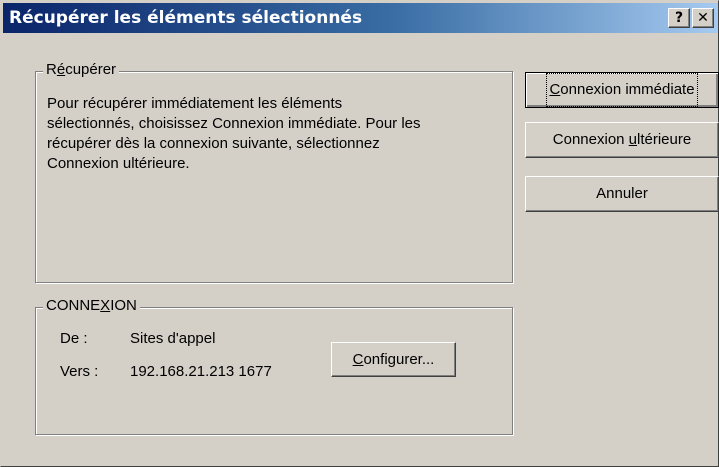  What do you see at coordinates (74, 338) in the screenshot?
I see `from-label: De :` at bounding box center [74, 338].